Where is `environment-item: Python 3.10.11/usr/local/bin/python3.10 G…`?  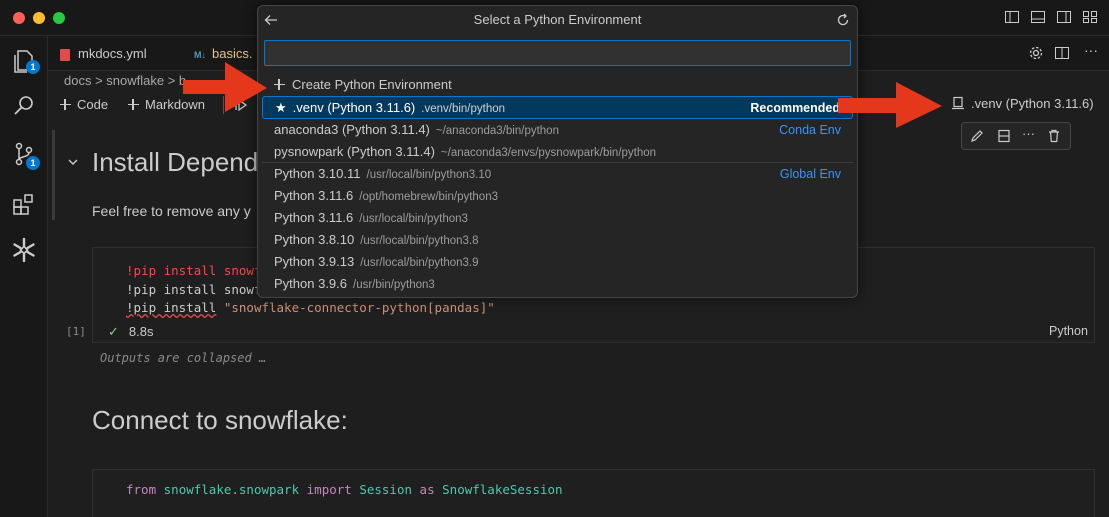
environment-item: Python 3.10.11/usr/local/bin/python3.10 G… is located at coordinates (557, 174).